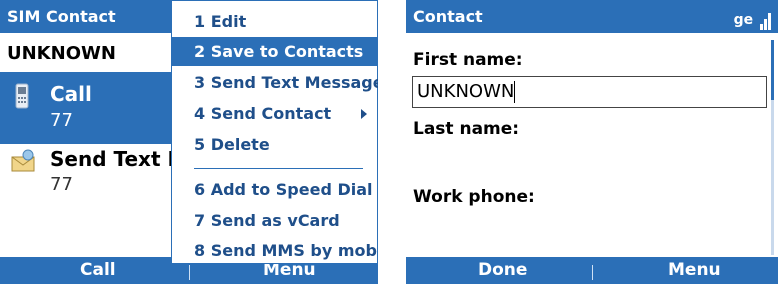 This screenshot has height=284, width=778. What do you see at coordinates (274, 21) in the screenshot?
I see `menu-item-edit: 1 Edit` at bounding box center [274, 21].